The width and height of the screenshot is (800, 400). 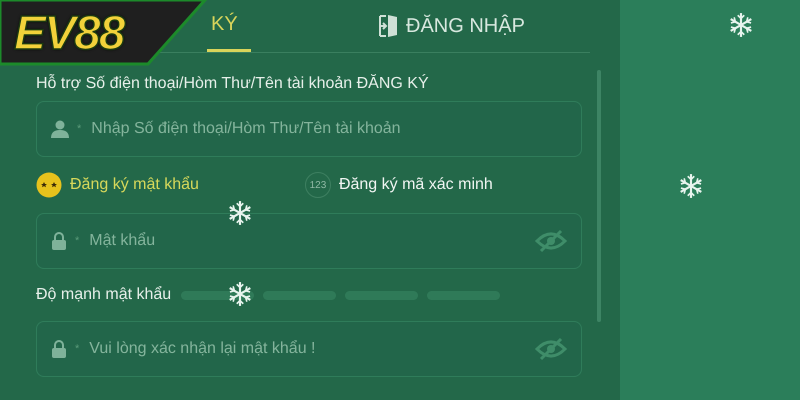 I want to click on account-field: Nhập Số điện thoại/Hòm Thư/Tên tài khoản, so click(x=328, y=129).